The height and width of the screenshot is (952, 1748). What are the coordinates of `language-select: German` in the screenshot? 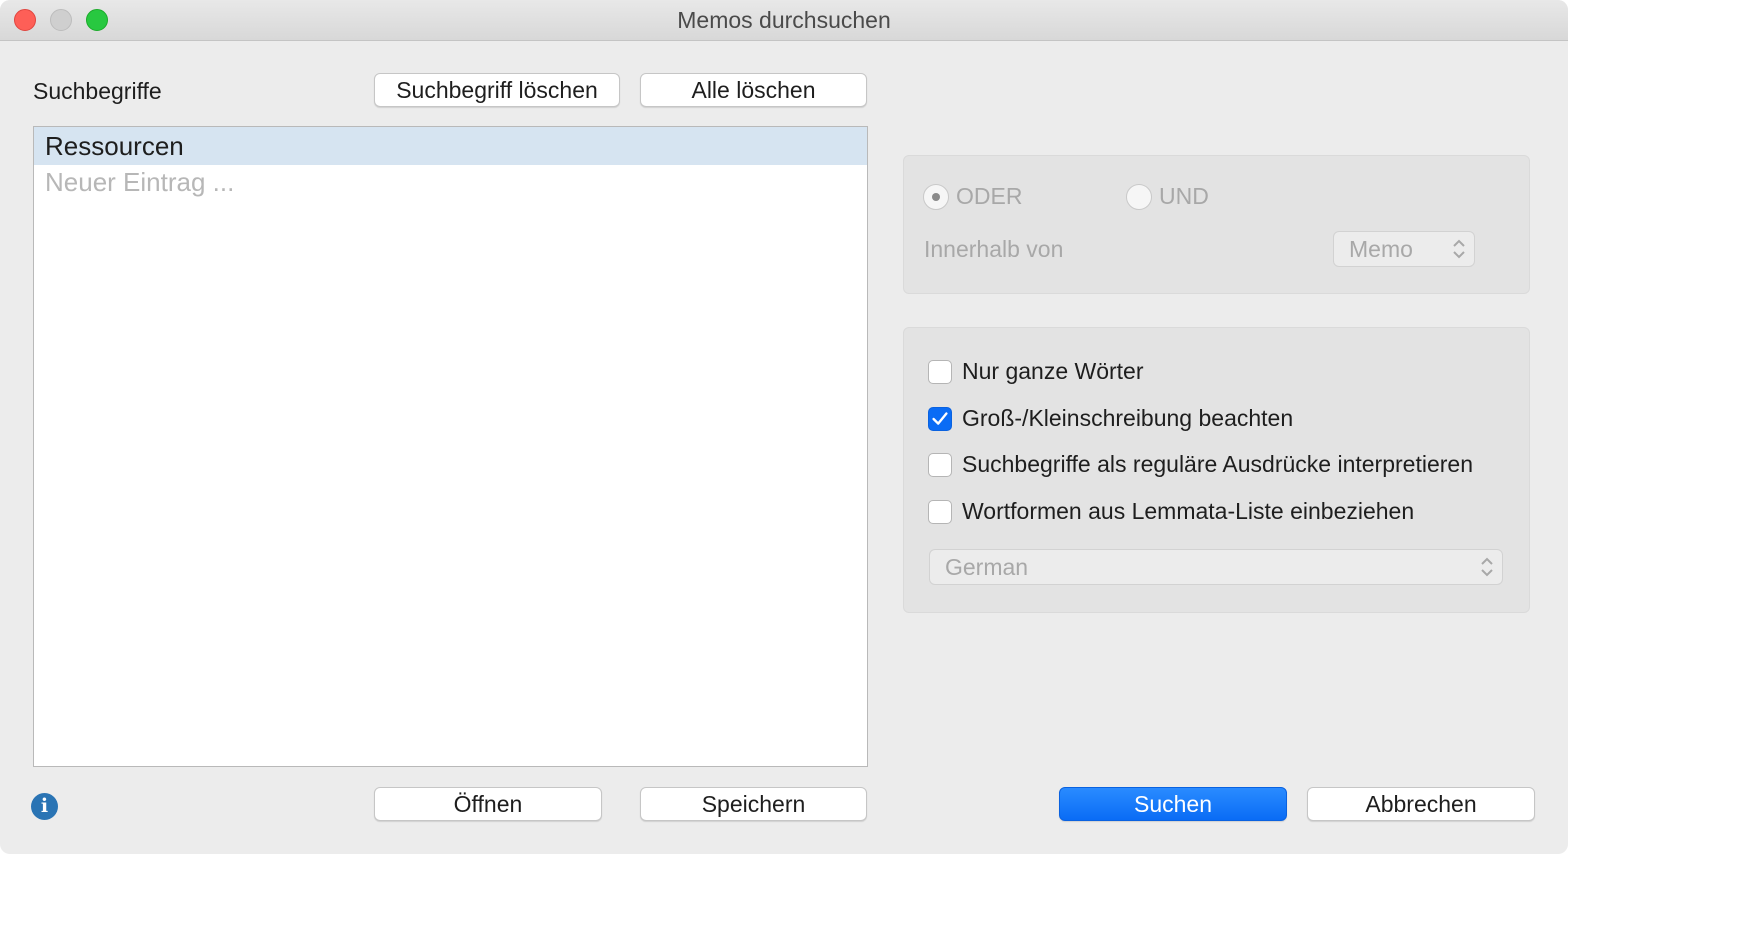 It's located at (1216, 567).